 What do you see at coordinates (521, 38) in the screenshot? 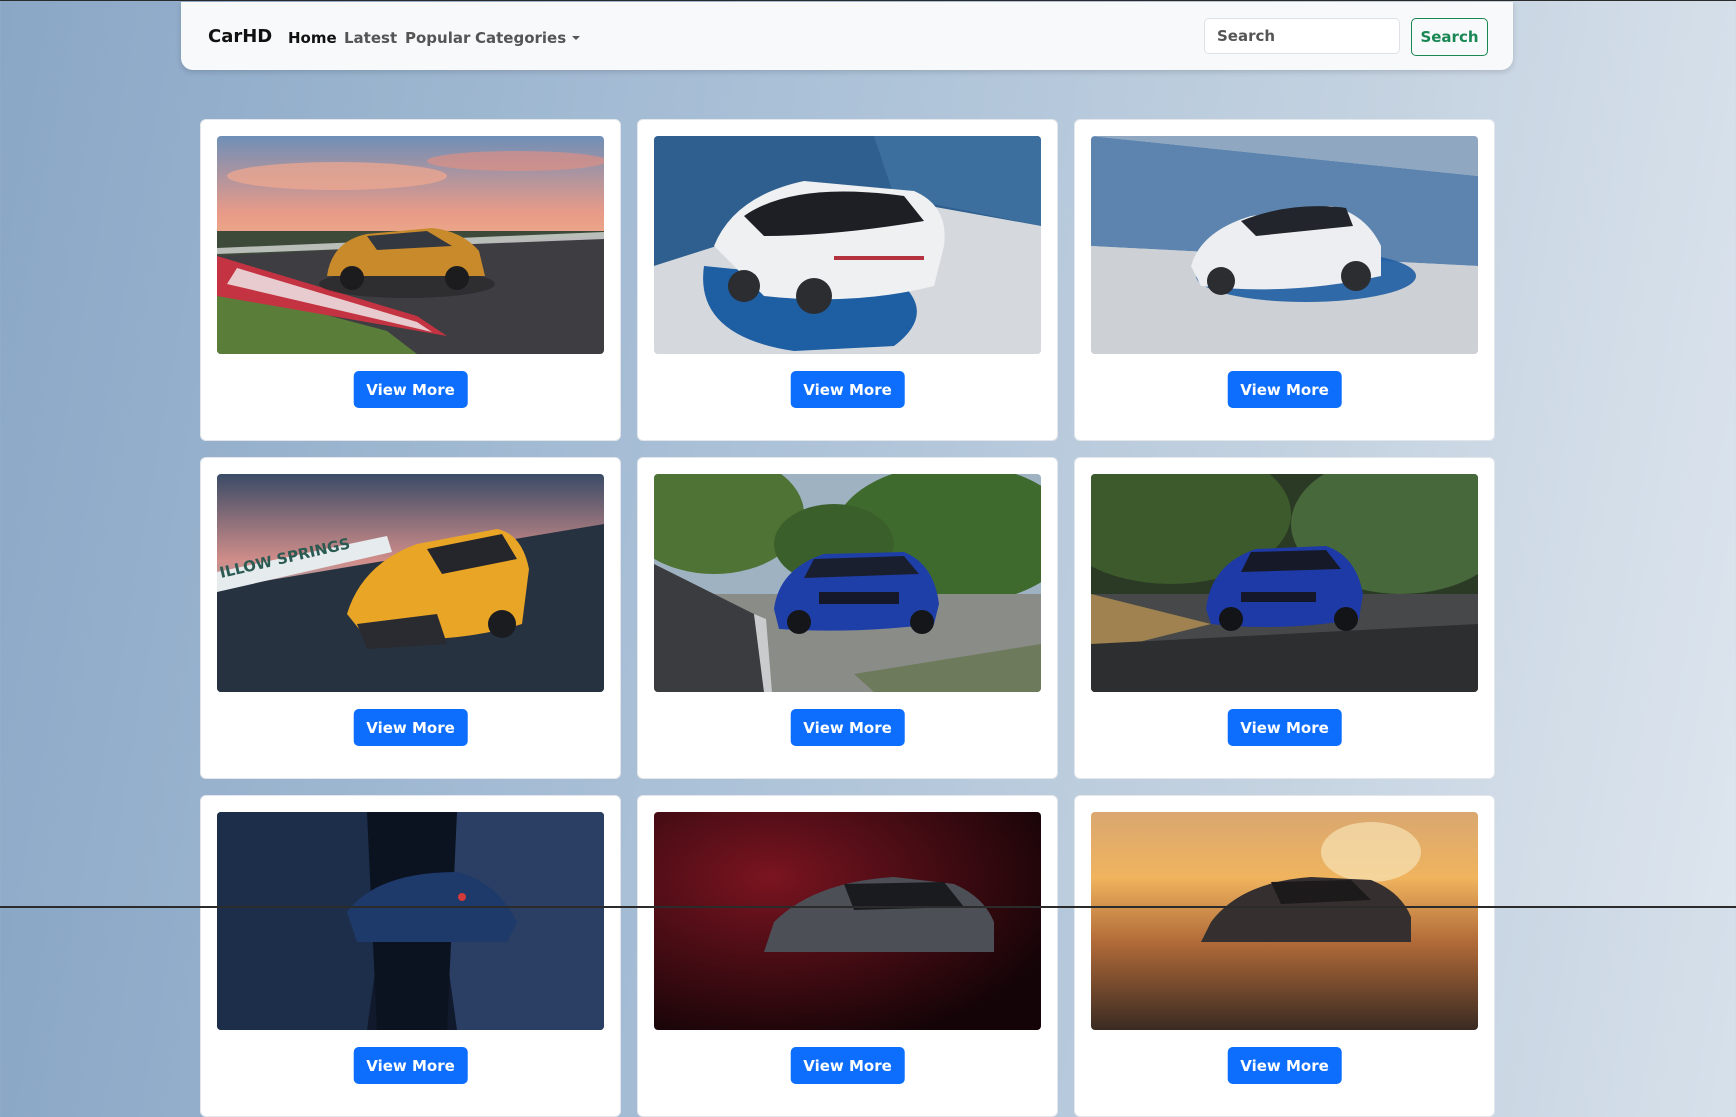
I see `categories-label: Categories` at bounding box center [521, 38].